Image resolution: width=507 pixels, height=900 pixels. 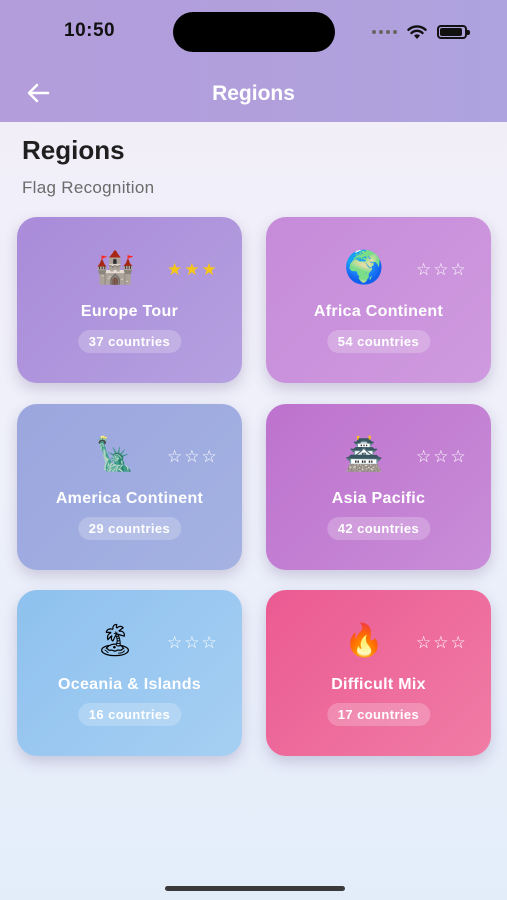 What do you see at coordinates (384, 32) in the screenshot?
I see `cellular-signal-icon` at bounding box center [384, 32].